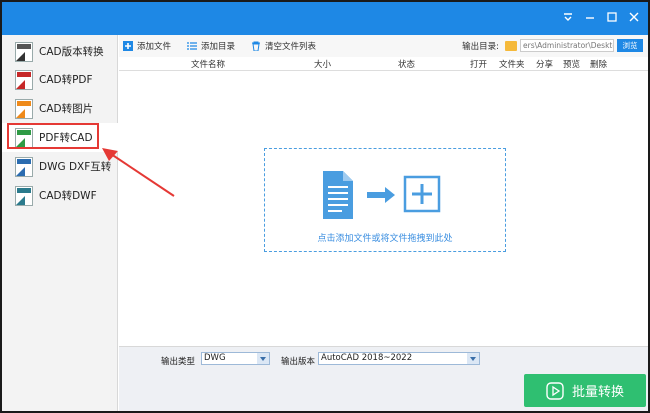 This screenshot has height=413, width=650. I want to click on sidebar-item-label: CAD转DWF, so click(68, 196).